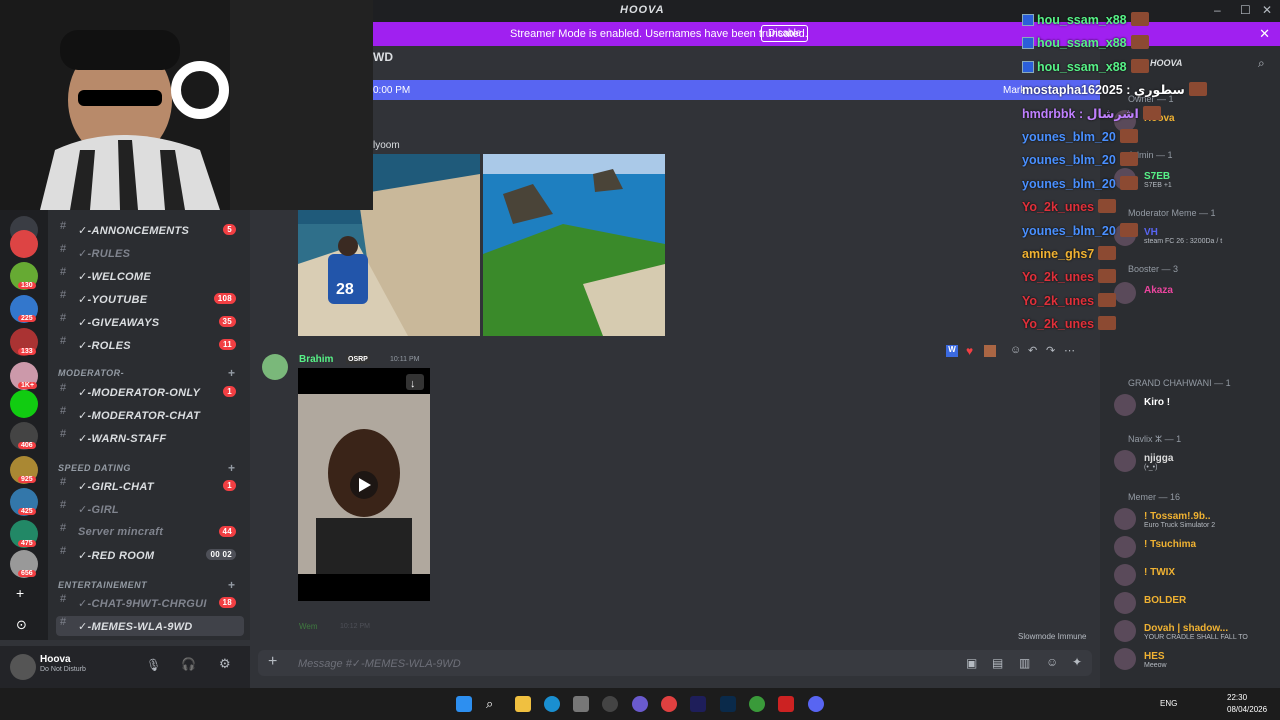  What do you see at coordinates (24, 436) in the screenshot?
I see `server-icon: 406` at bounding box center [24, 436].